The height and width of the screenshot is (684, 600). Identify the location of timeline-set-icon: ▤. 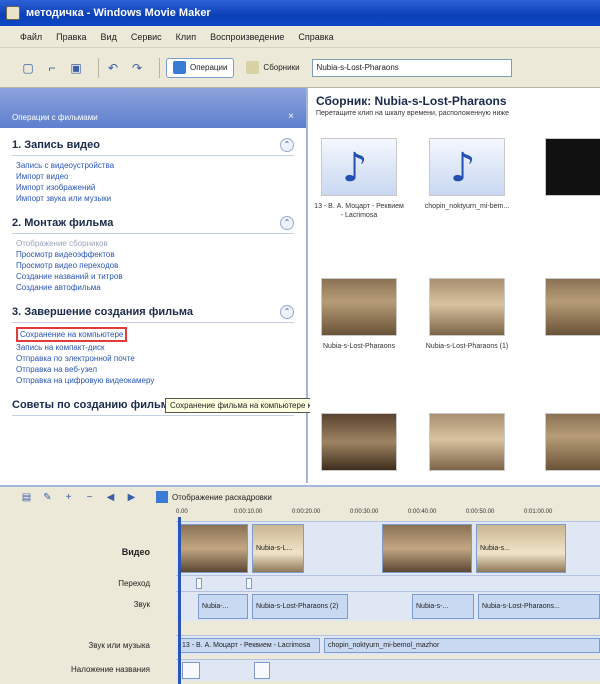
(26, 497).